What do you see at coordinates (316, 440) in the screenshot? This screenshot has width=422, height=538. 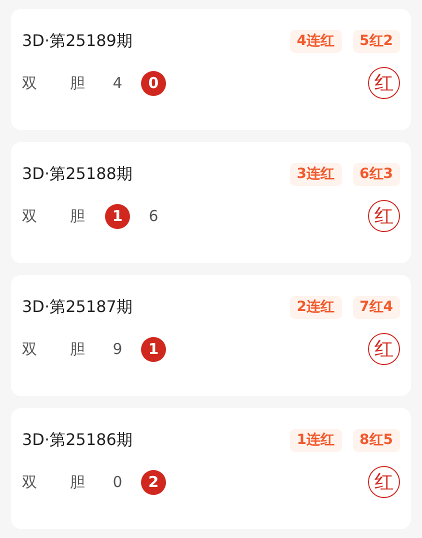 I see `streak-badge: 1连红` at bounding box center [316, 440].